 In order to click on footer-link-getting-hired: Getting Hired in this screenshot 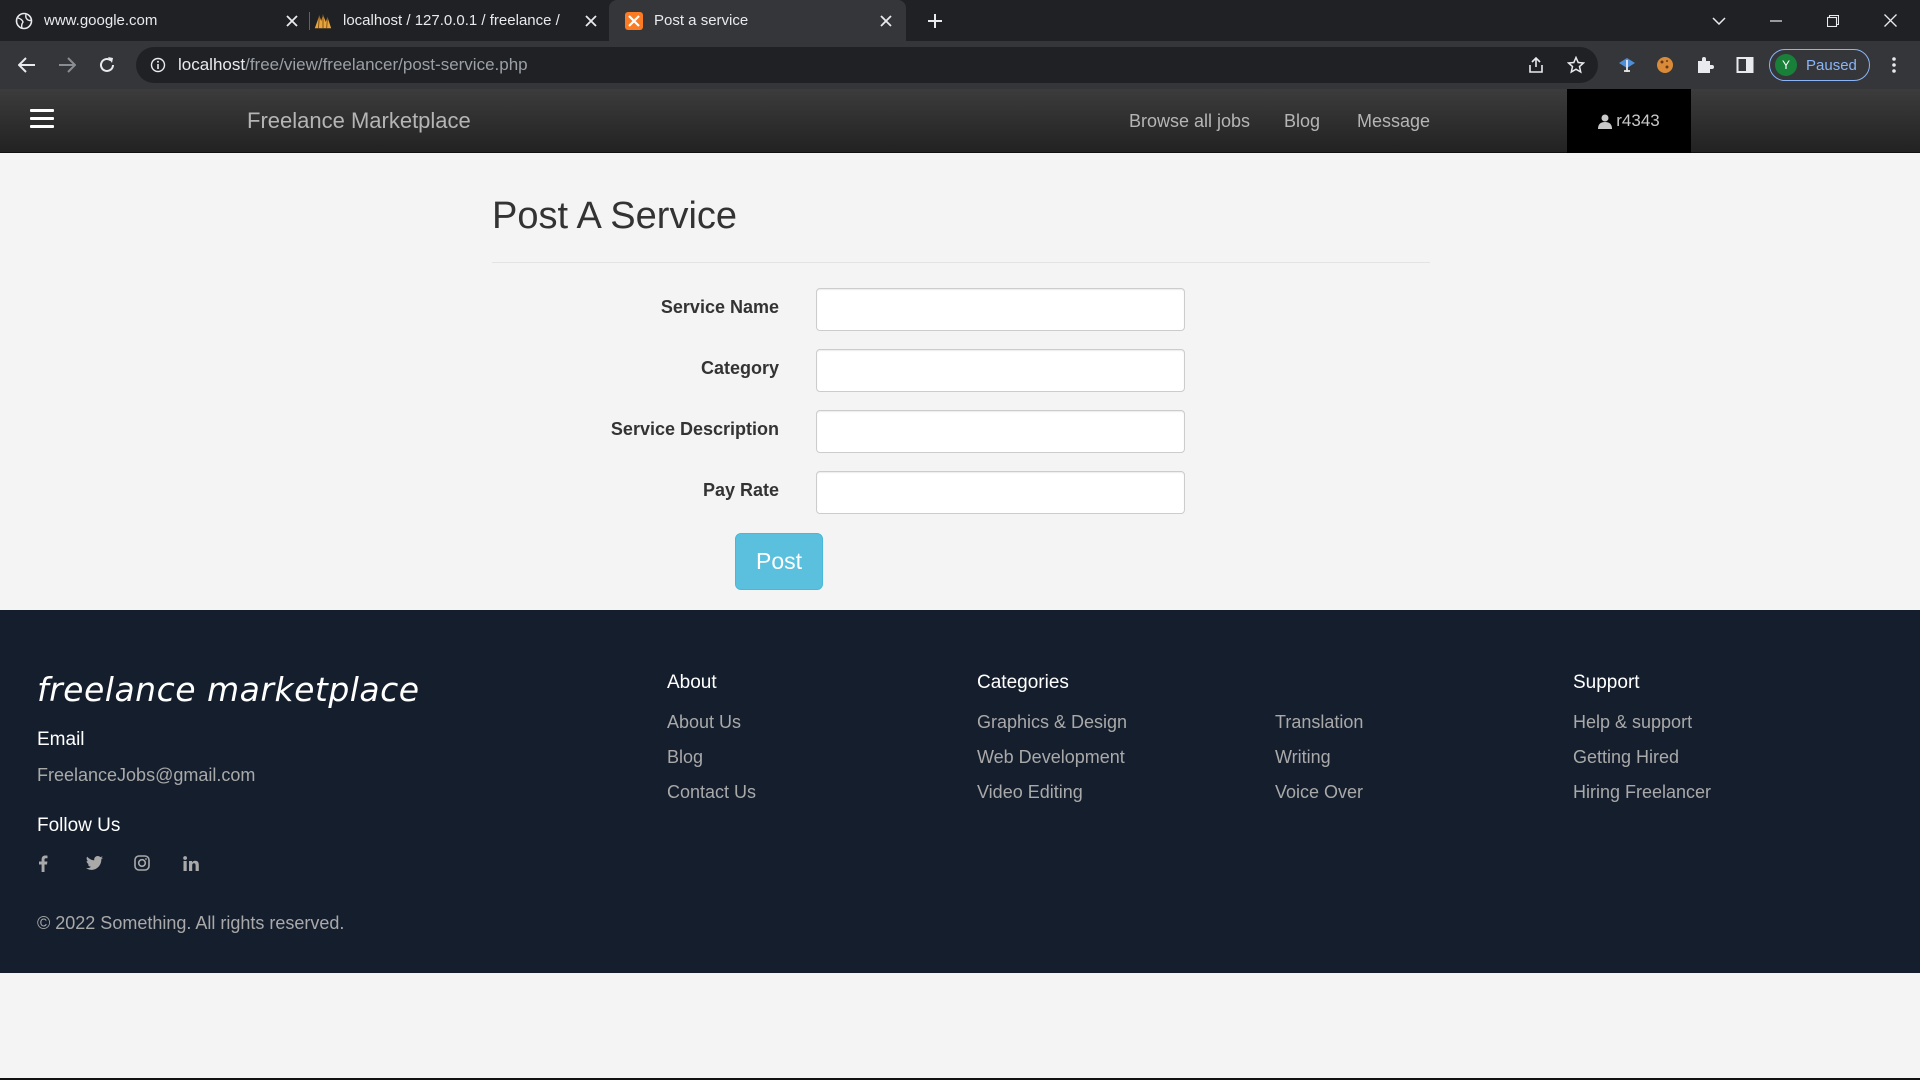, I will do `click(1626, 757)`.